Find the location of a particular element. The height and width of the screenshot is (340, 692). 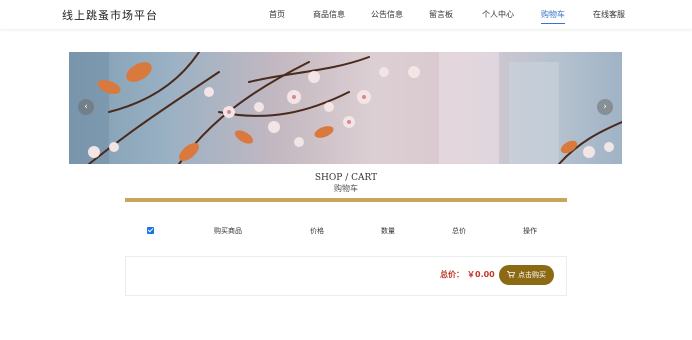

buy-button: 点击购买 is located at coordinates (526, 275).